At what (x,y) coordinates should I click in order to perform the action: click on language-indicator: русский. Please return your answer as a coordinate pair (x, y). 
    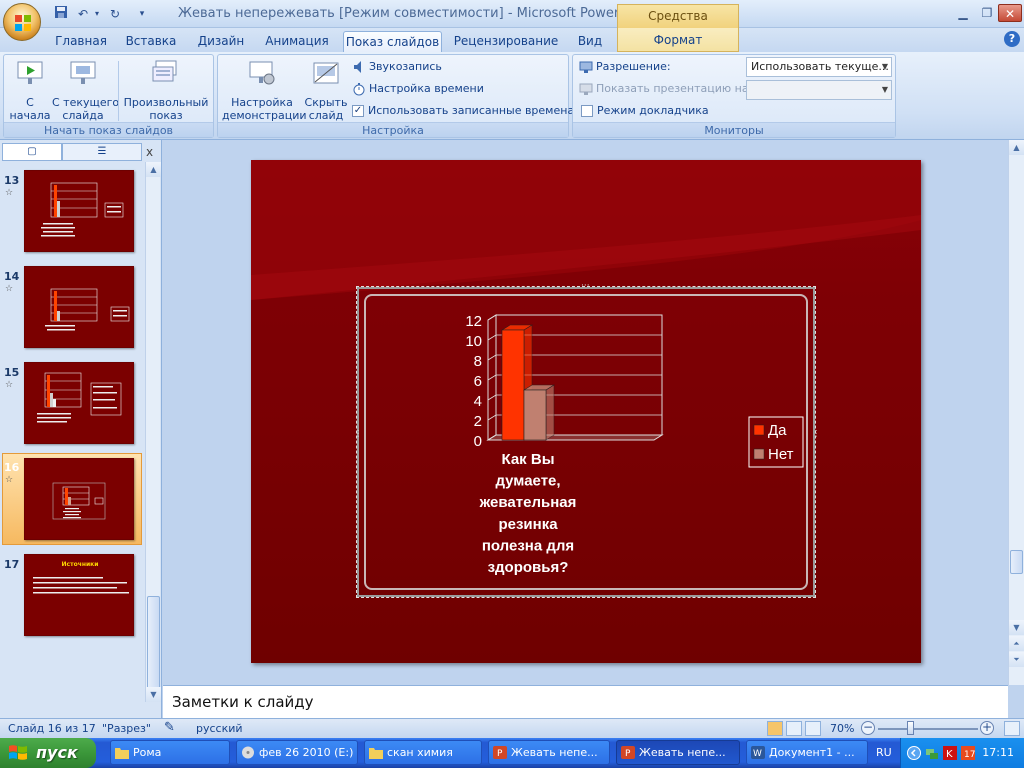
    Looking at the image, I should click on (219, 728).